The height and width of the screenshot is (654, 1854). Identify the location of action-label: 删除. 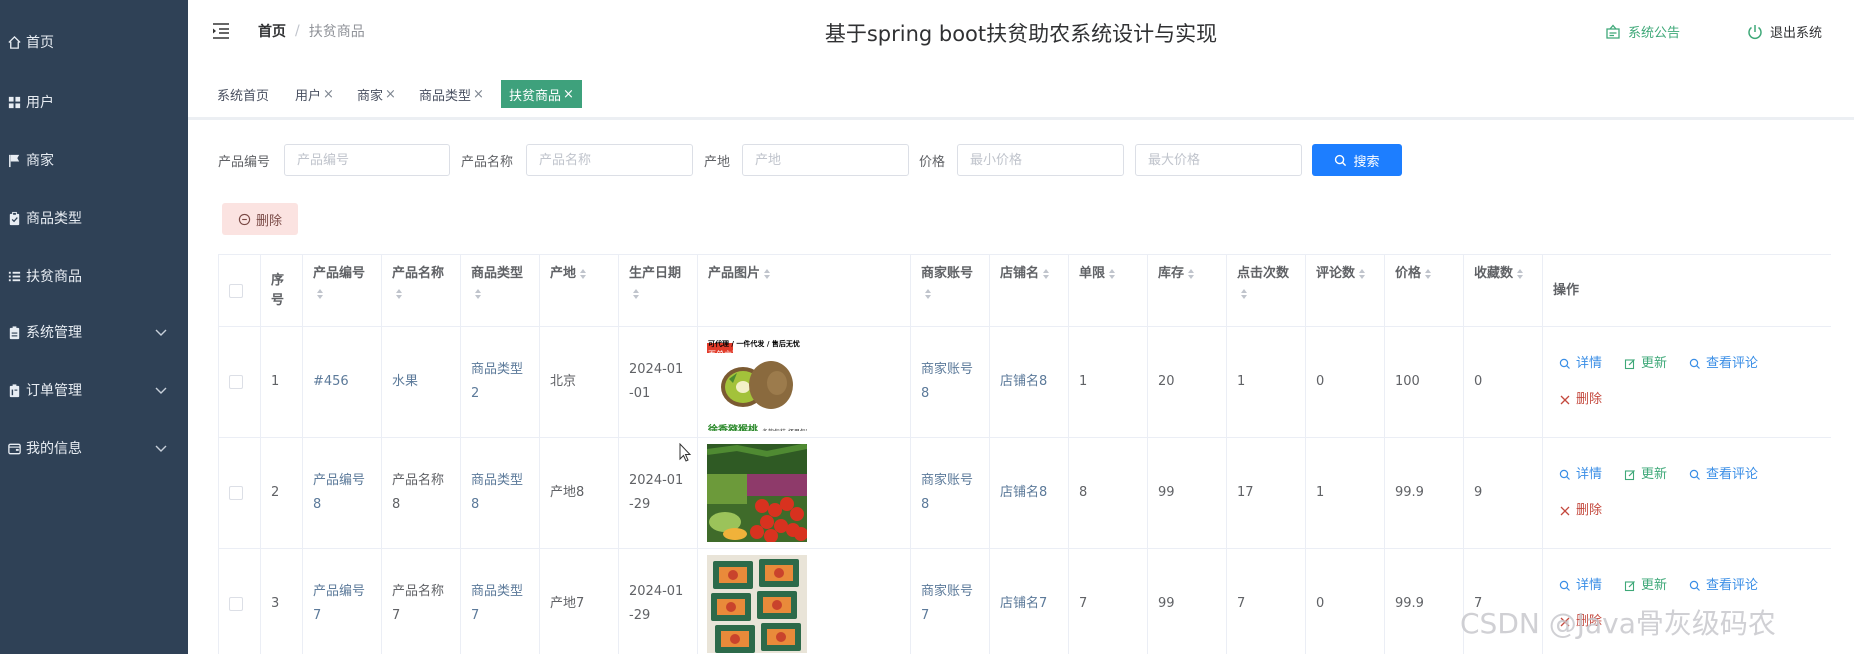
(1589, 621).